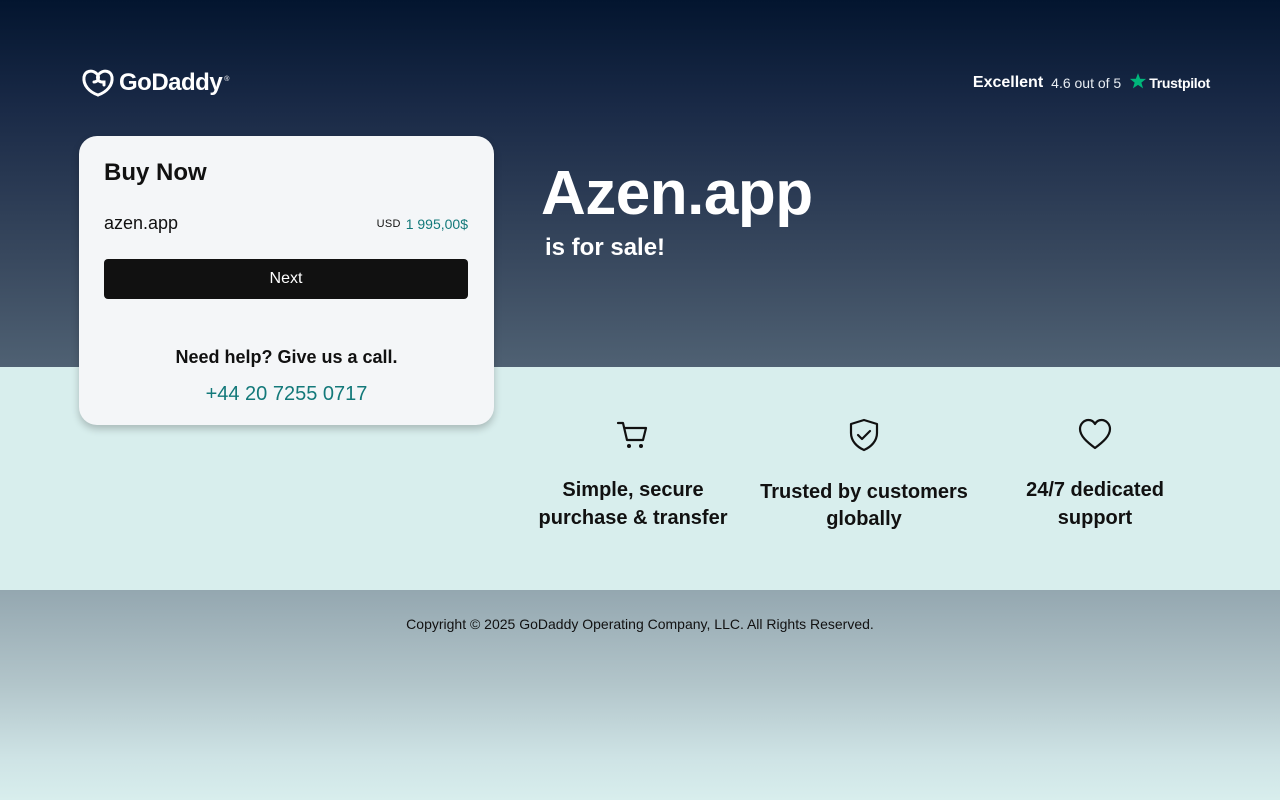 The height and width of the screenshot is (800, 1280). I want to click on domain-price-row: azen.app USD 1 995,00$, so click(286, 223).